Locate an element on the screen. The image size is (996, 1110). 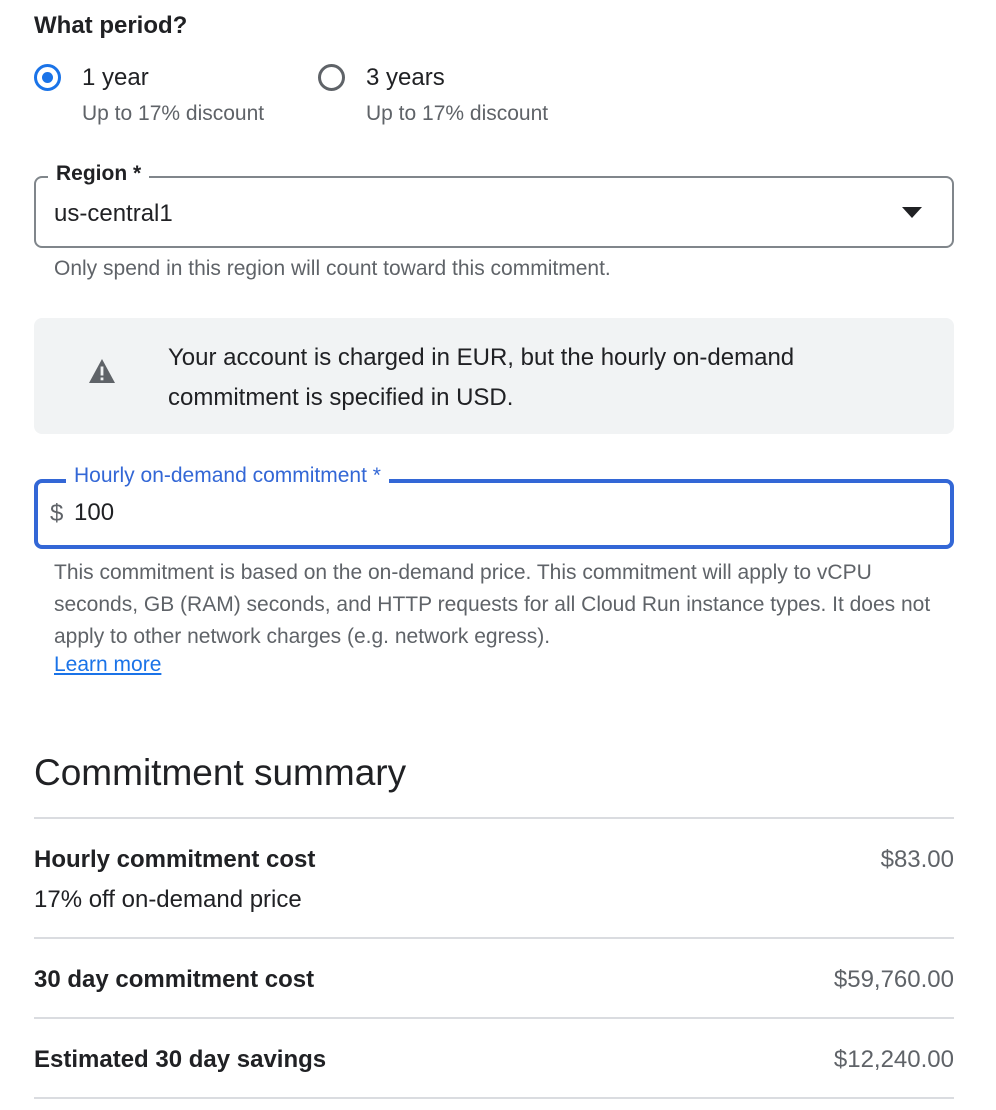
hourly-commitment-input is located at coordinates (499, 513).